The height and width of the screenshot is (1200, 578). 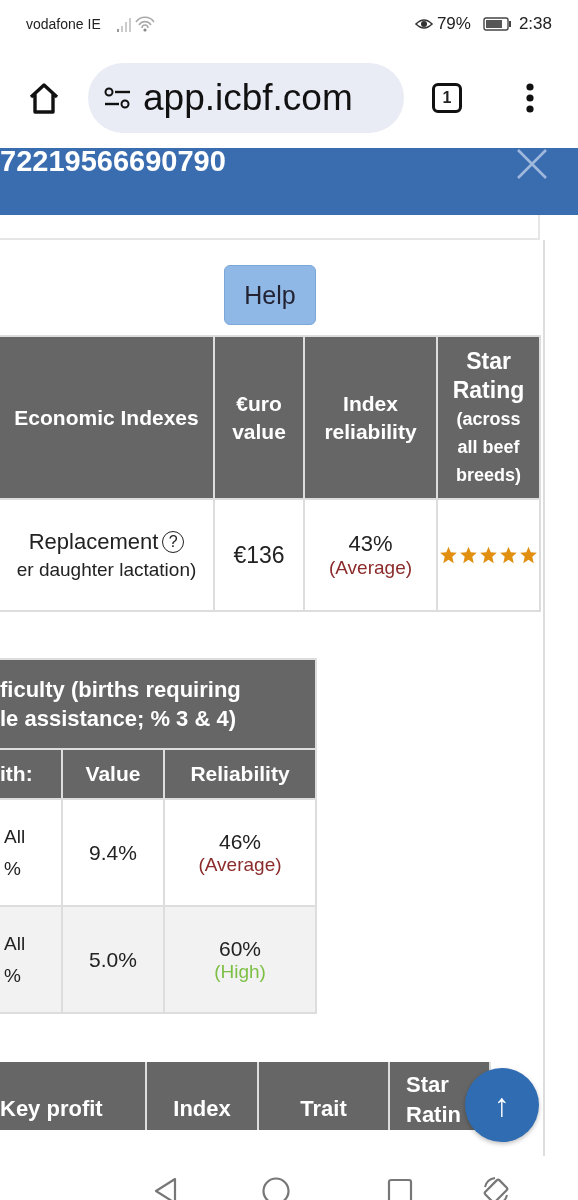 I want to click on eye-icon, so click(x=423, y=24).